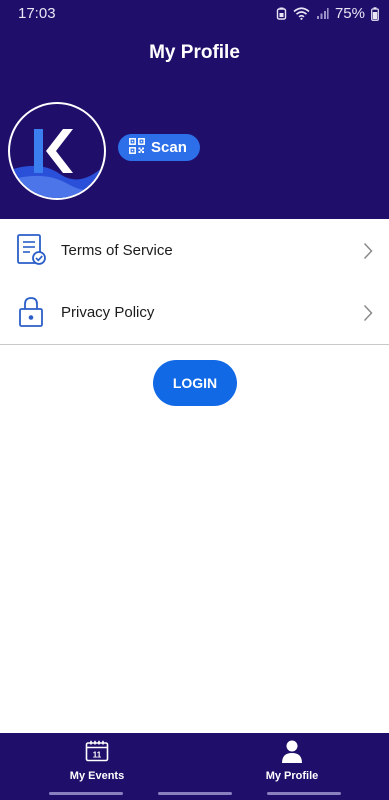 This screenshot has height=800, width=389. Describe the element at coordinates (292, 776) in the screenshot. I see `nav-label: My Profile` at that location.